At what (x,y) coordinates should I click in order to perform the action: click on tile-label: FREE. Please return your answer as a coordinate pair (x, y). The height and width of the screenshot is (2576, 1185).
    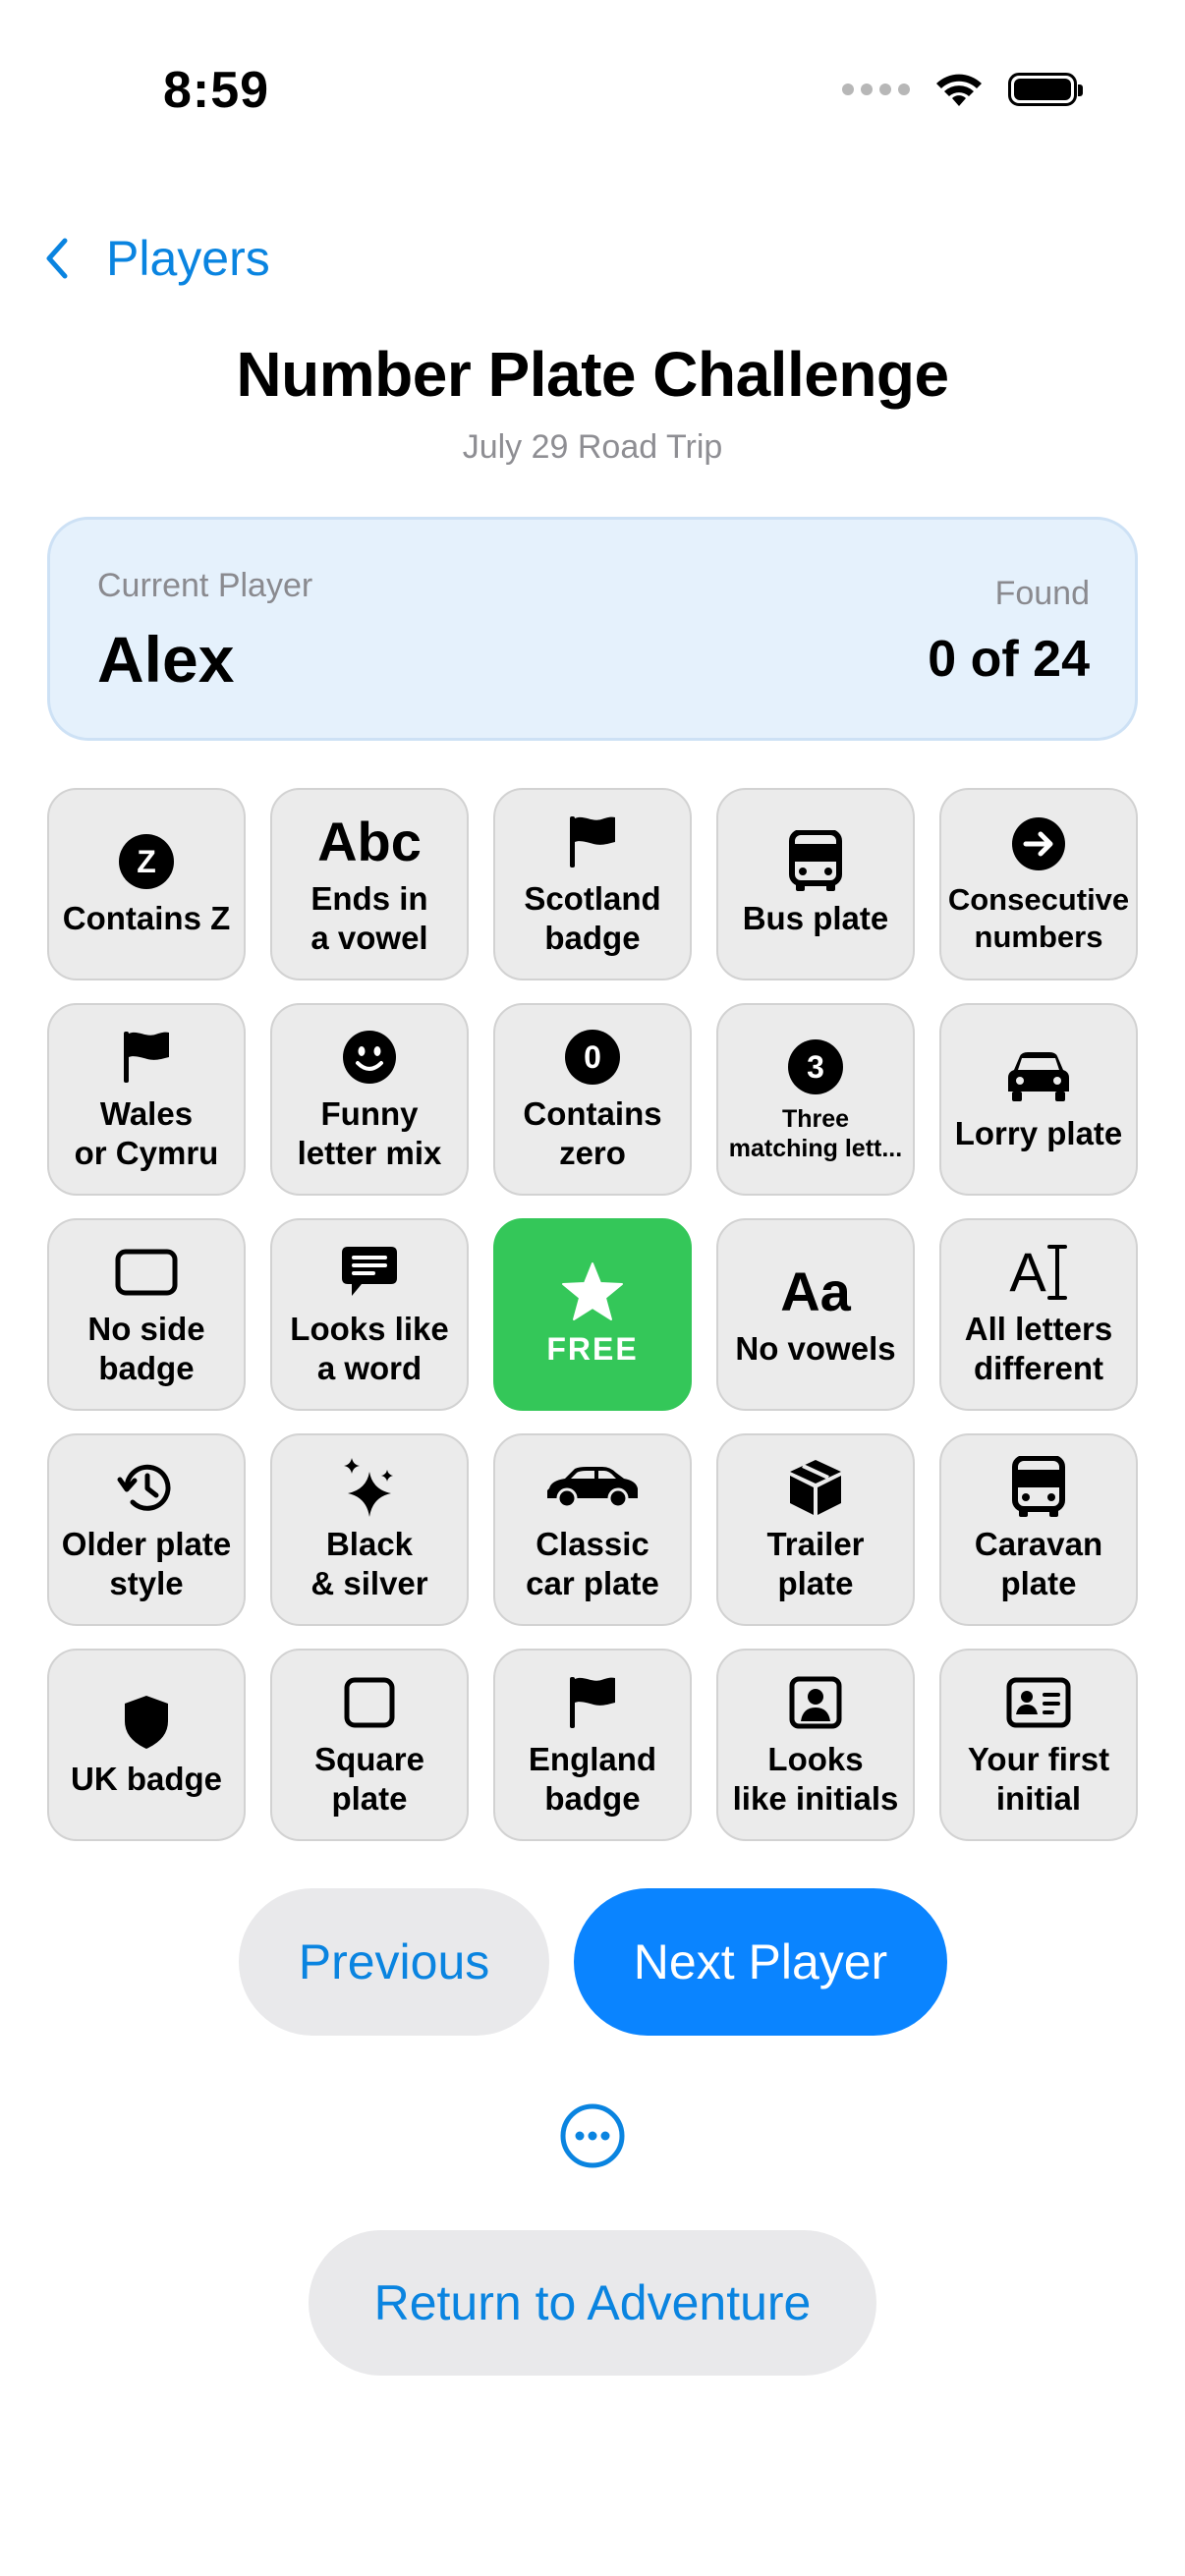
    Looking at the image, I should click on (592, 1349).